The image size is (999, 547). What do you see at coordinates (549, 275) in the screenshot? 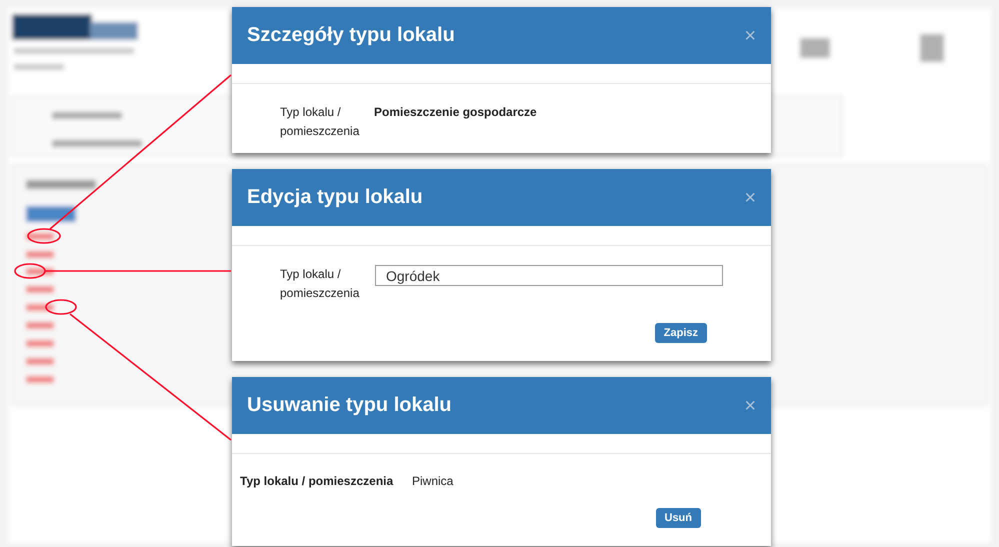
I see `input-field: Ogródek` at bounding box center [549, 275].